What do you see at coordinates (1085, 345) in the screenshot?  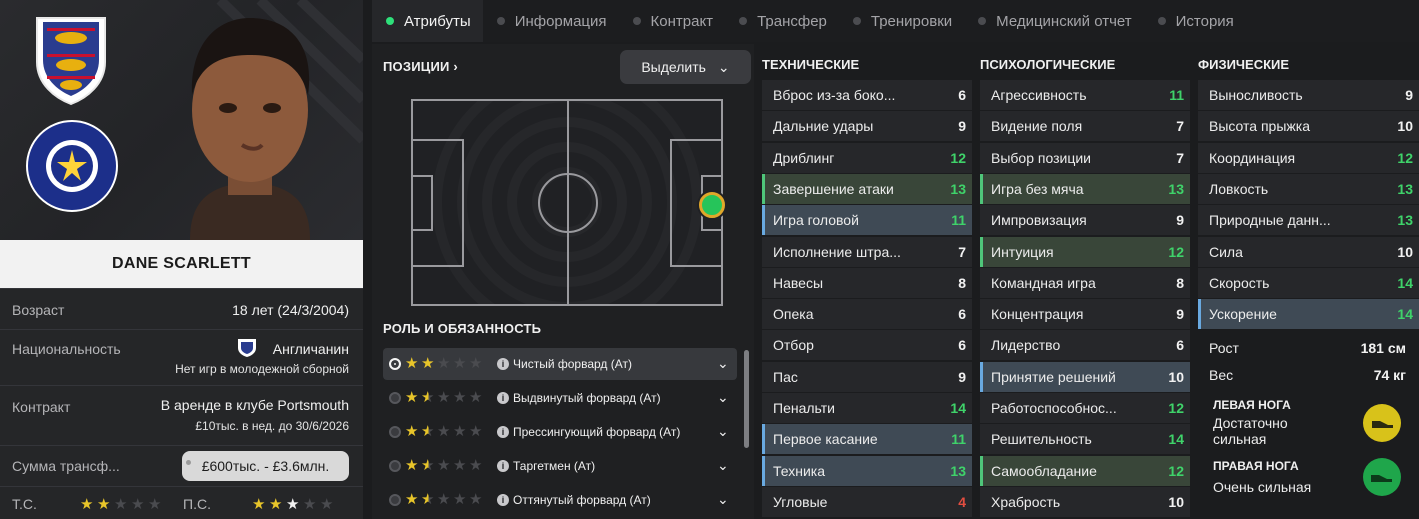 I see `attribute-row: Лидерство 6` at bounding box center [1085, 345].